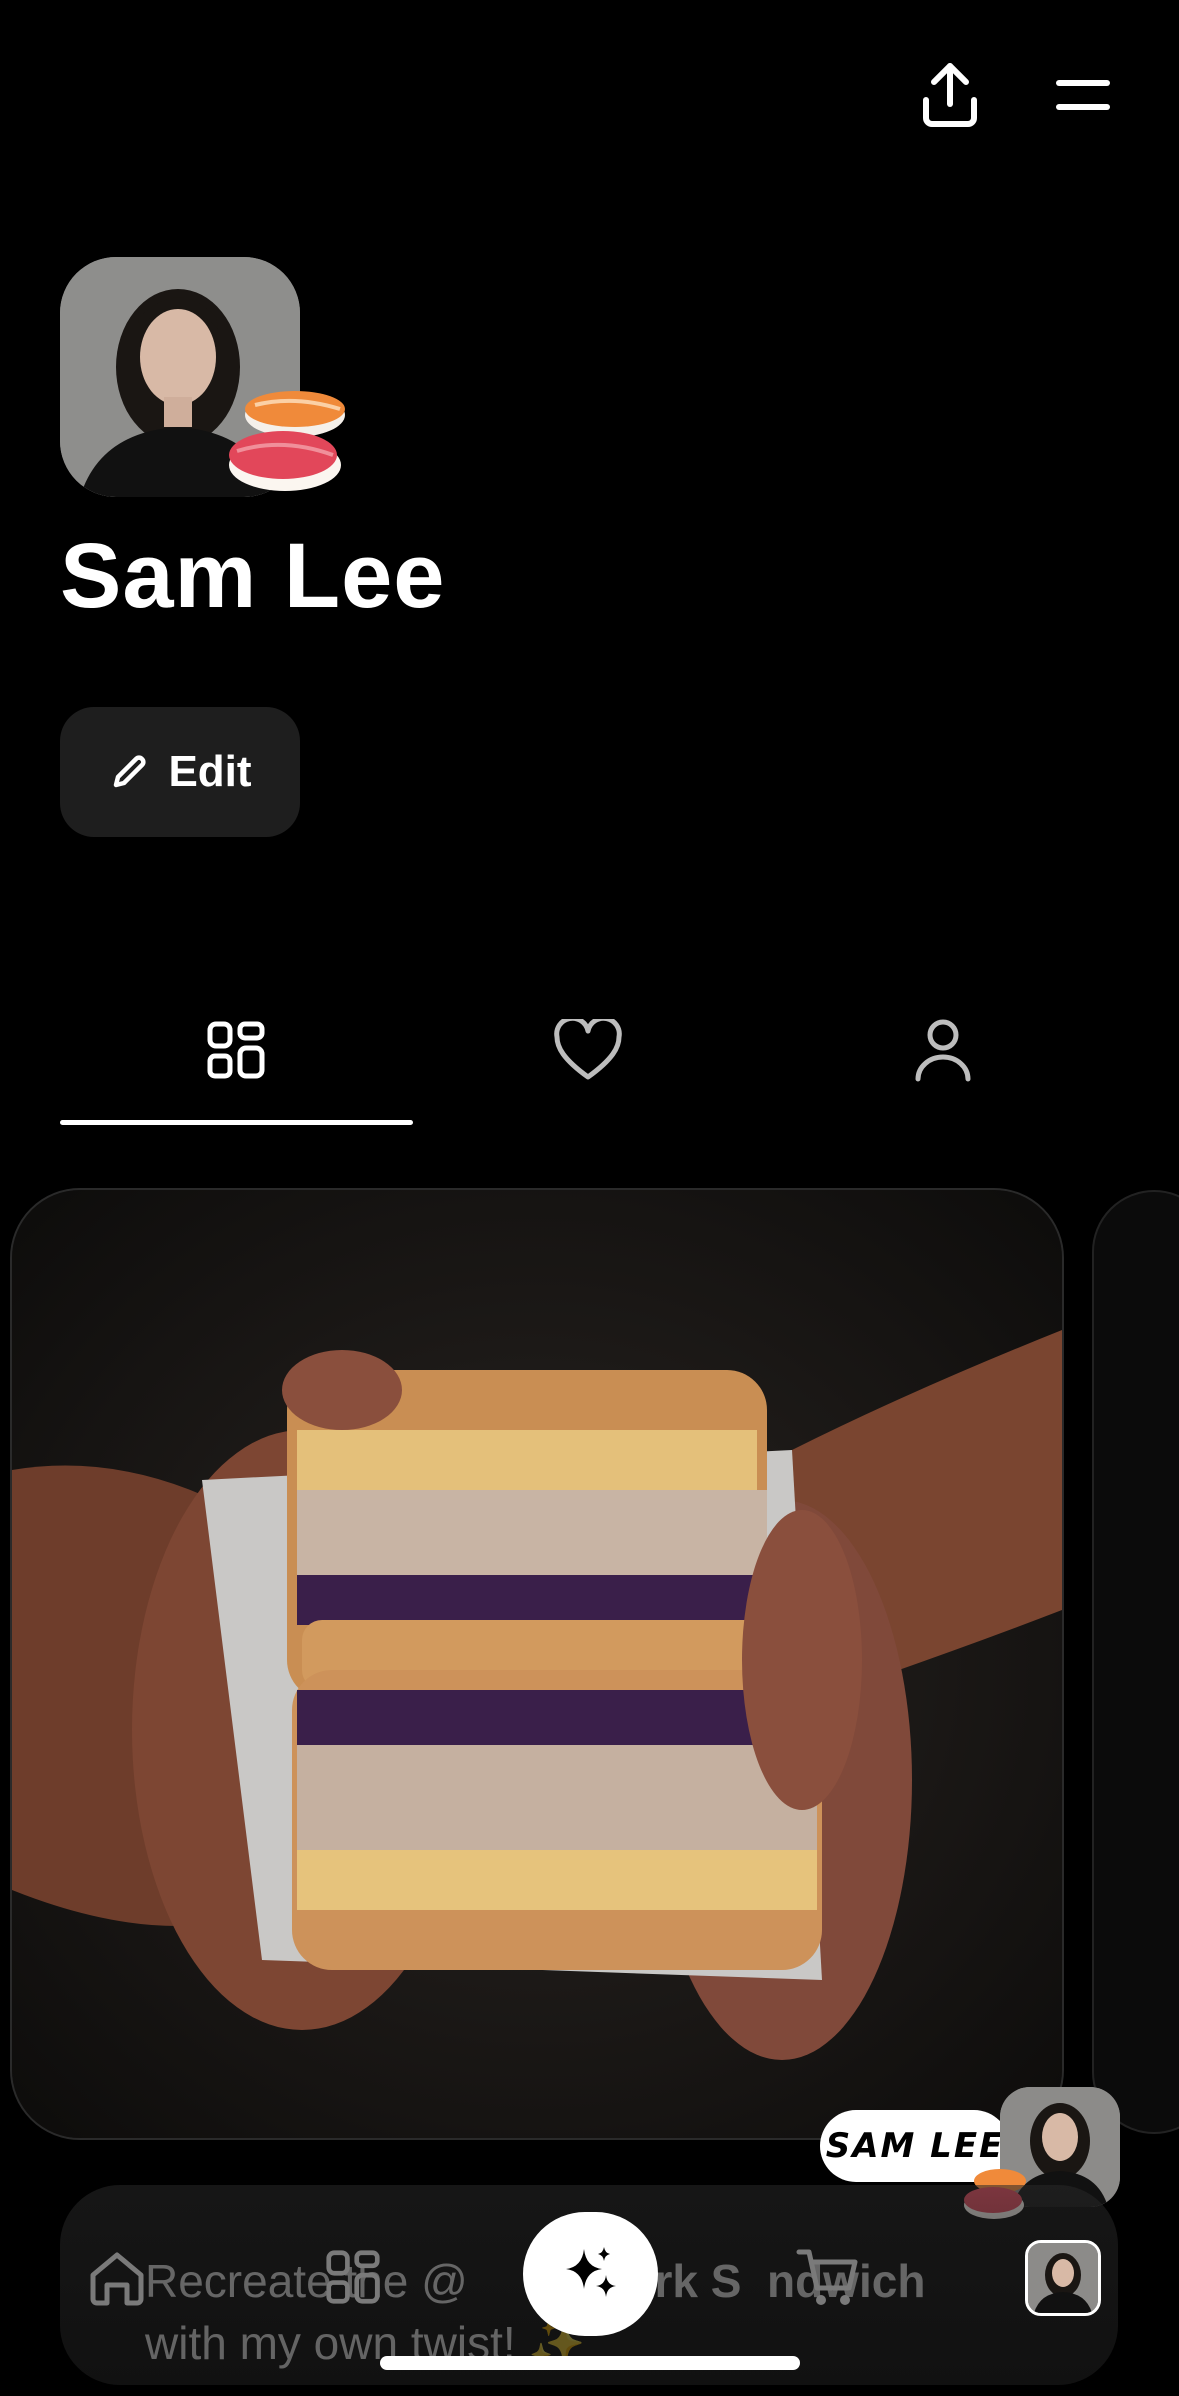 The height and width of the screenshot is (2396, 1179). I want to click on nav-home, so click(117, 2277).